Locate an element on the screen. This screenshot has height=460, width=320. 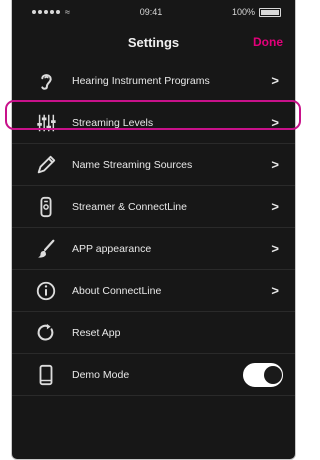
reset-icon is located at coordinates (46, 333).